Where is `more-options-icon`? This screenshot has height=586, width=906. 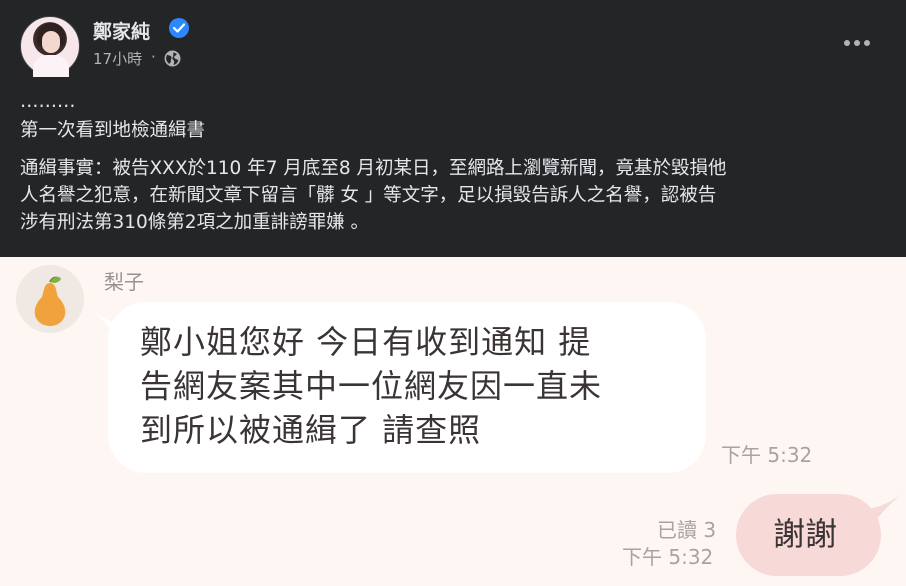
more-options-icon is located at coordinates (857, 43).